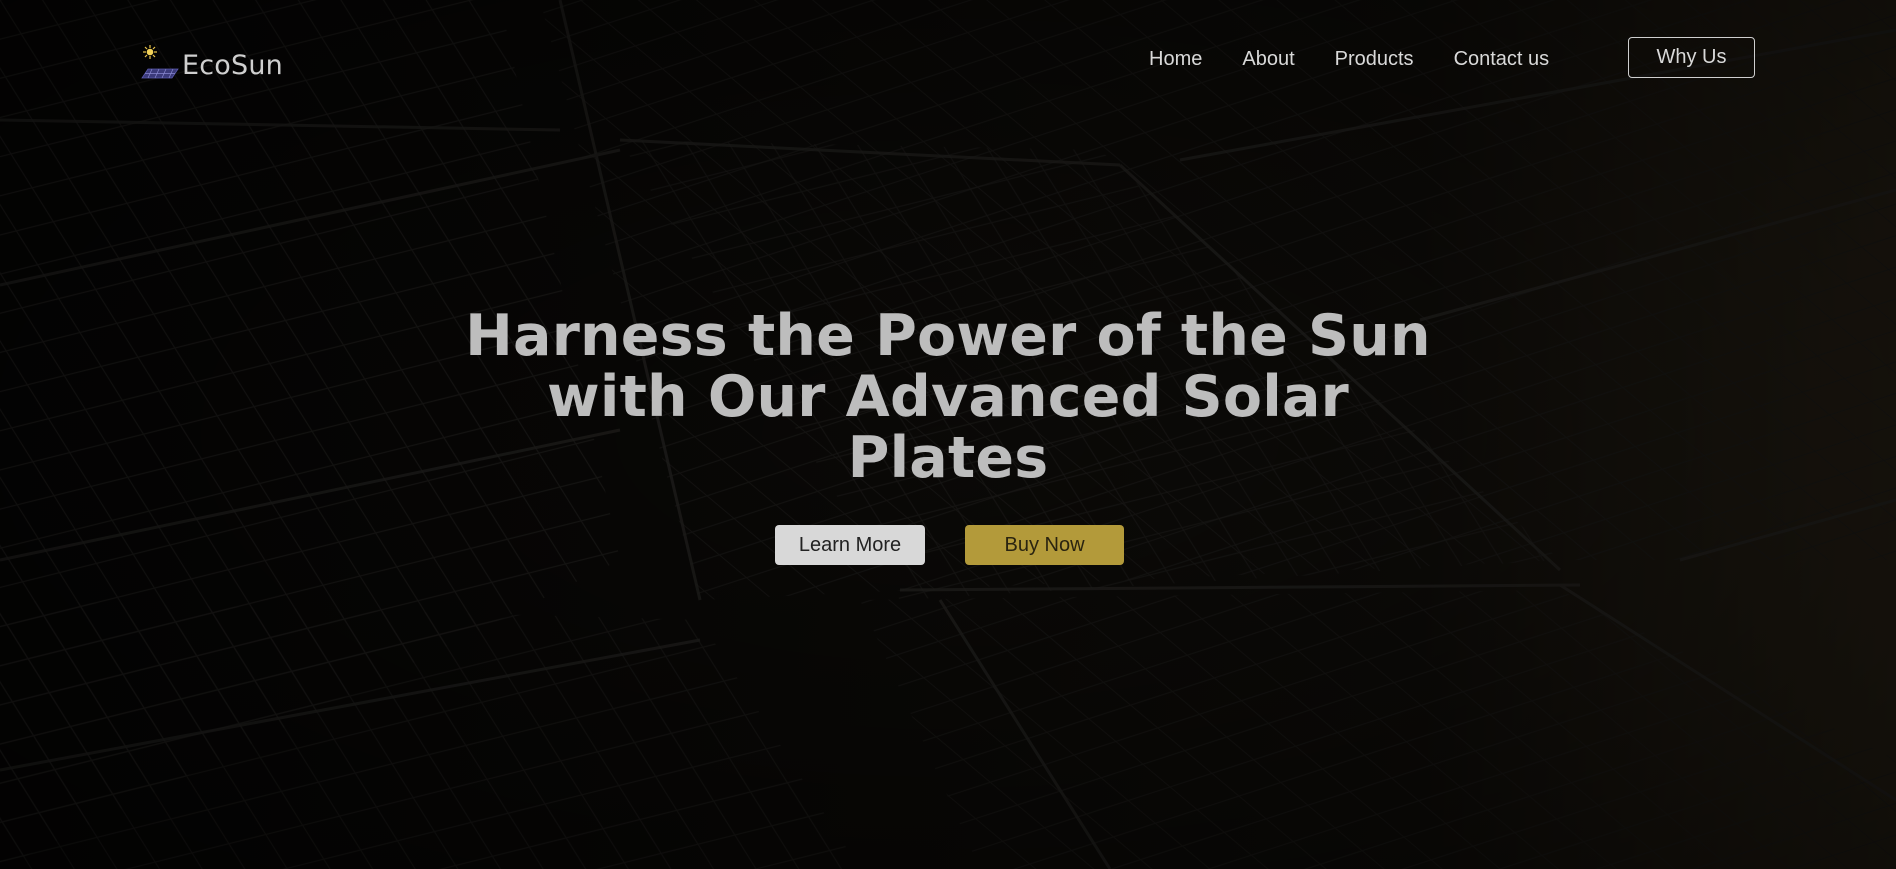  I want to click on buy-now-button: Buy Now, so click(1044, 545).